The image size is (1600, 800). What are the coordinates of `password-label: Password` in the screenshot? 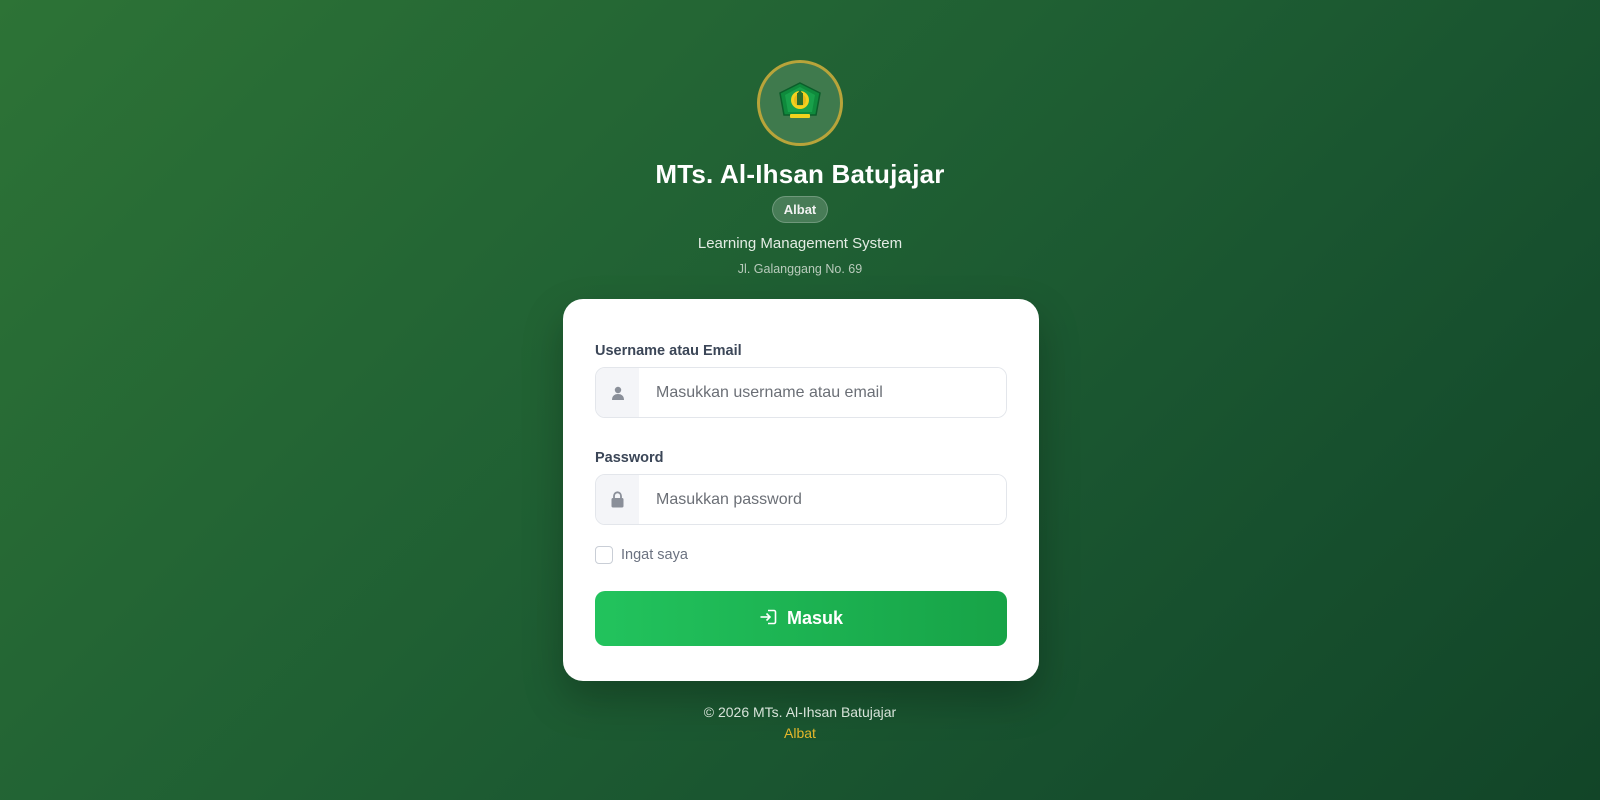 It's located at (629, 458).